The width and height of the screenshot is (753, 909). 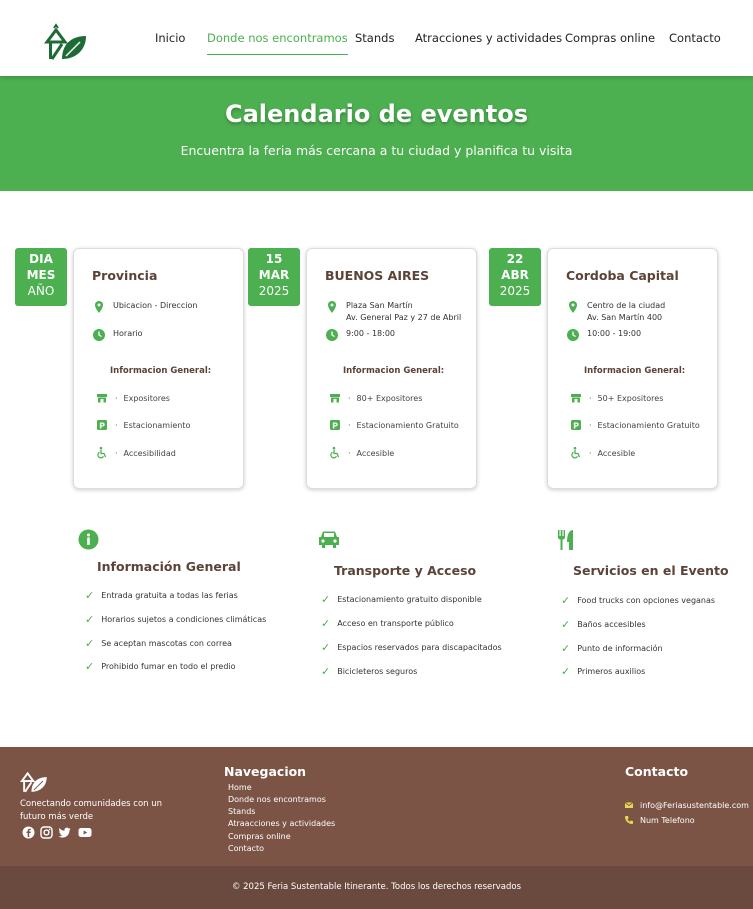 I want to click on footer-link-contacto: Contacto, so click(x=246, y=848).